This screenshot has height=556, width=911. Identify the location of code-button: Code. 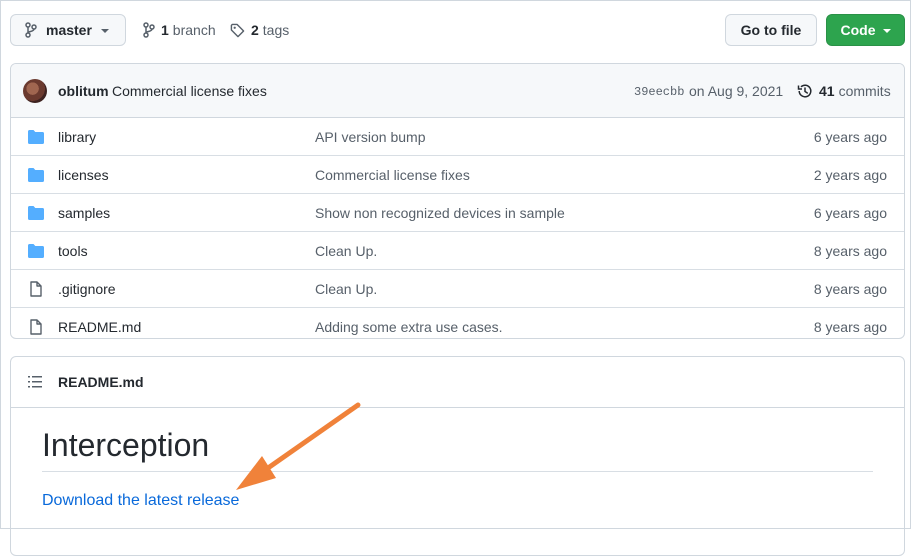
(865, 30).